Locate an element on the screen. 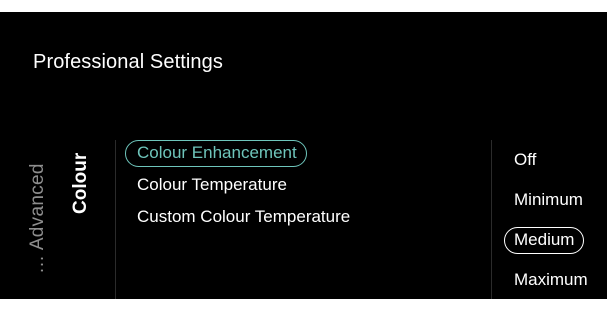 The width and height of the screenshot is (607, 315). menu-item-colour-temperature: Colour Temperature is located at coordinates (238, 185).